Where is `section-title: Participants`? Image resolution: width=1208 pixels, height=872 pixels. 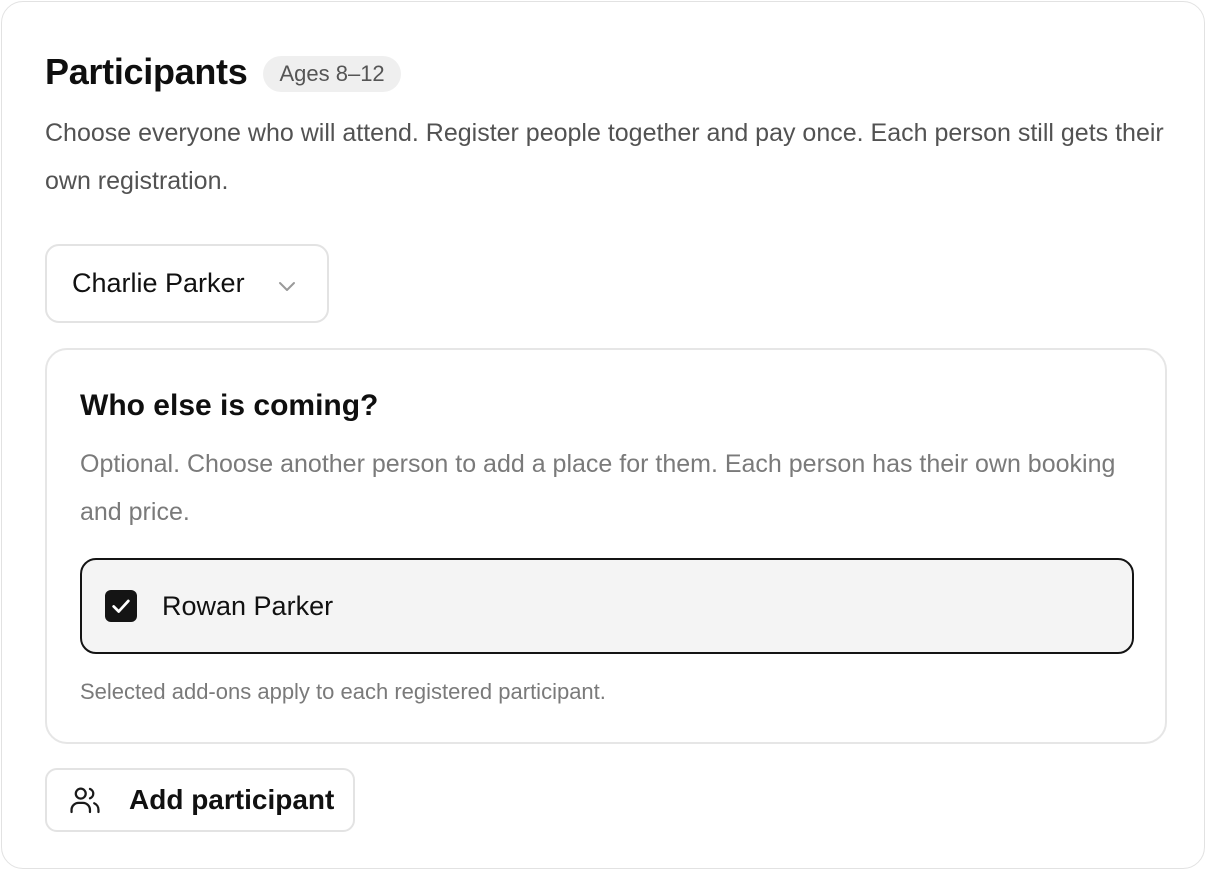 section-title: Participants is located at coordinates (146, 71).